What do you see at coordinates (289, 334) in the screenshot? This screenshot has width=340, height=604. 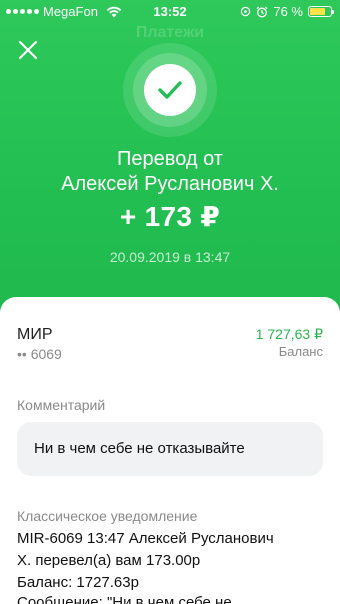 I see `balance-value: 1 727,63 ₽` at bounding box center [289, 334].